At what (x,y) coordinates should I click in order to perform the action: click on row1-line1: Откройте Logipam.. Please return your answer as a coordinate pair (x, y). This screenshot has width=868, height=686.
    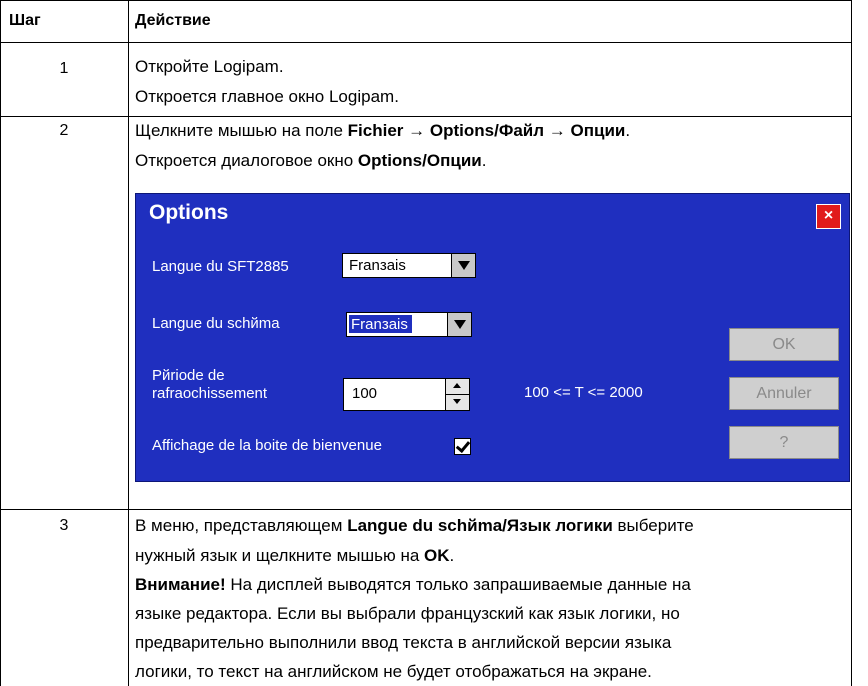
    Looking at the image, I should click on (209, 66).